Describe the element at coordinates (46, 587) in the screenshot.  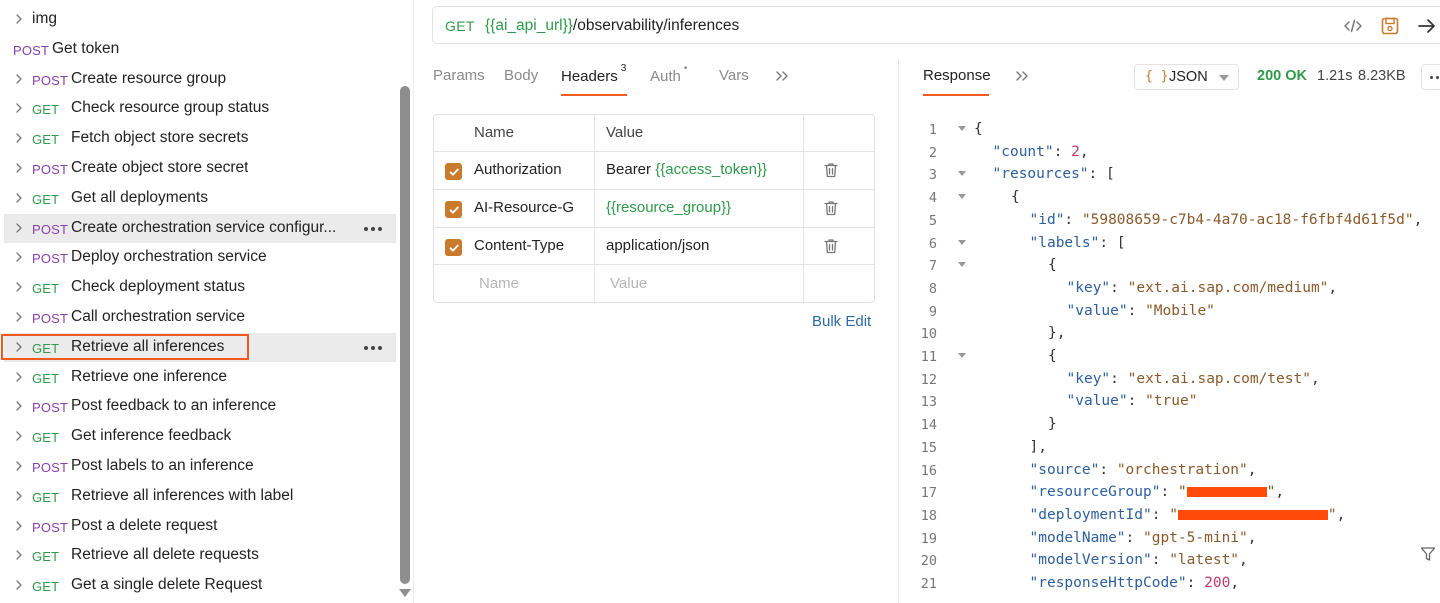
I see `request-method: GET` at that location.